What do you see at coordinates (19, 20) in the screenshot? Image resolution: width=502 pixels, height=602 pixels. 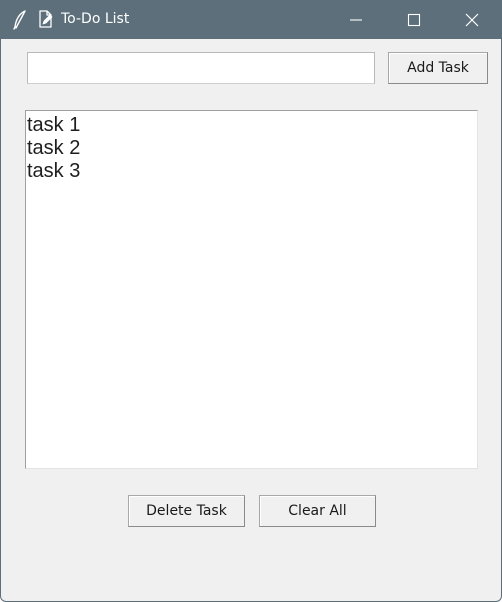 I see `feather-icon` at bounding box center [19, 20].